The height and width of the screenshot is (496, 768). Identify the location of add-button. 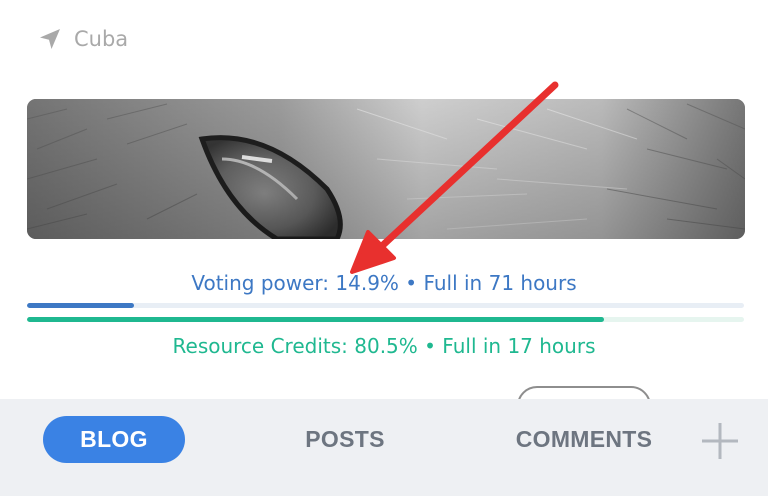
(720, 441).